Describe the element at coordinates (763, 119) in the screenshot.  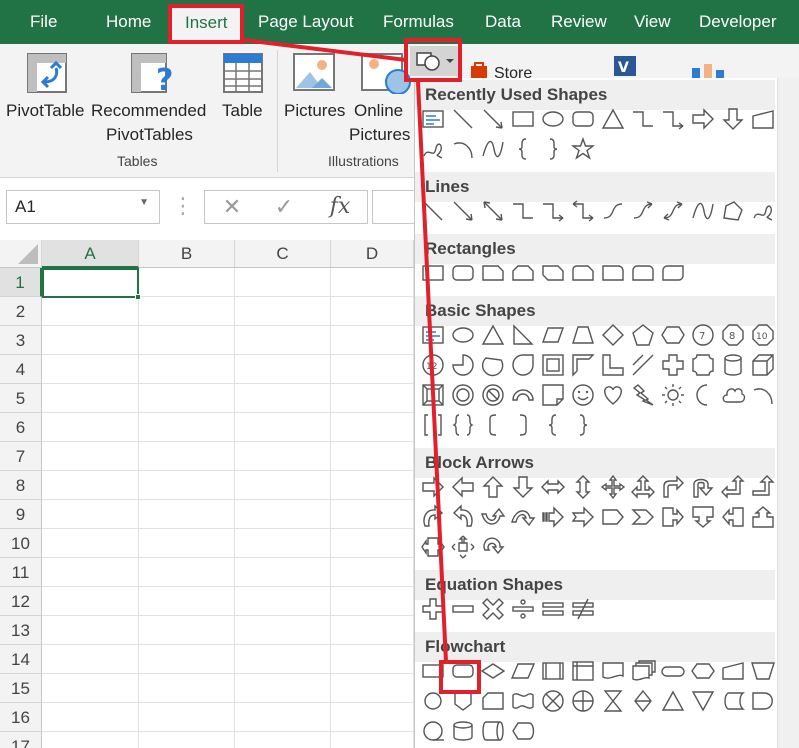
I see `flowchart-manual-input-shape-icon` at that location.